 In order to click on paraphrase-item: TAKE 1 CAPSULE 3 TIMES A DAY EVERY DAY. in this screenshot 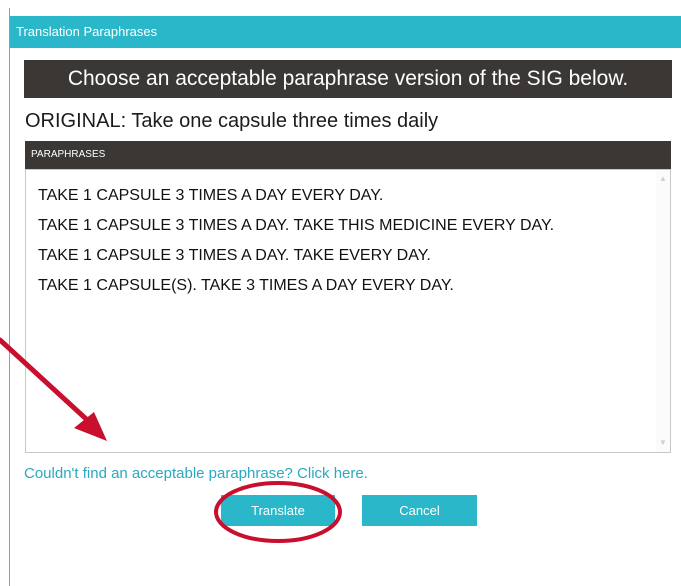, I will do `click(348, 196)`.